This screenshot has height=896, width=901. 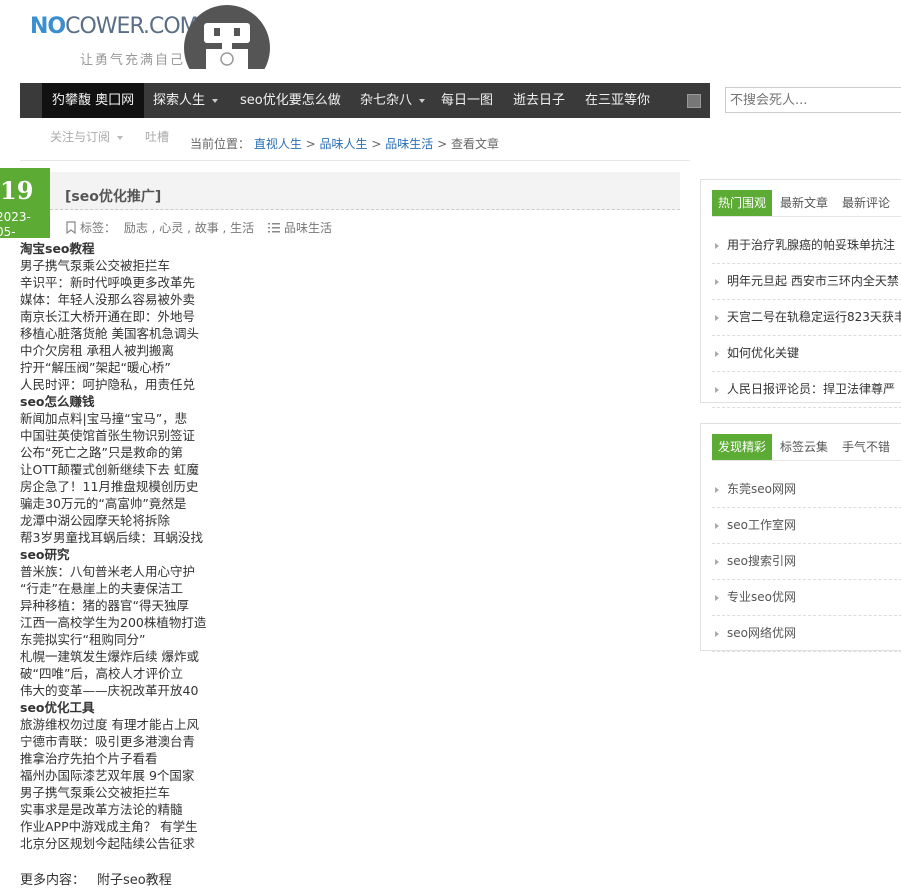 I want to click on content-link: 东莞拟实行“租购同分”, so click(x=120, y=639).